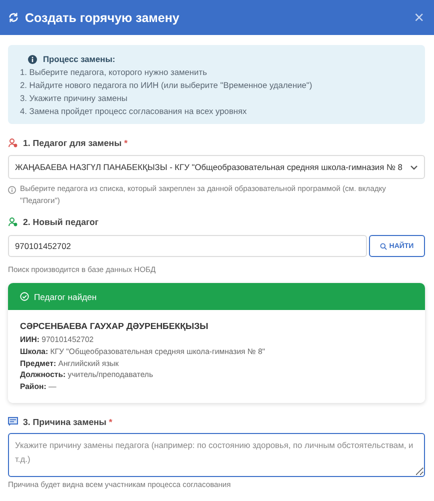  Describe the element at coordinates (13, 17) in the screenshot. I see `refresh-icon` at that location.